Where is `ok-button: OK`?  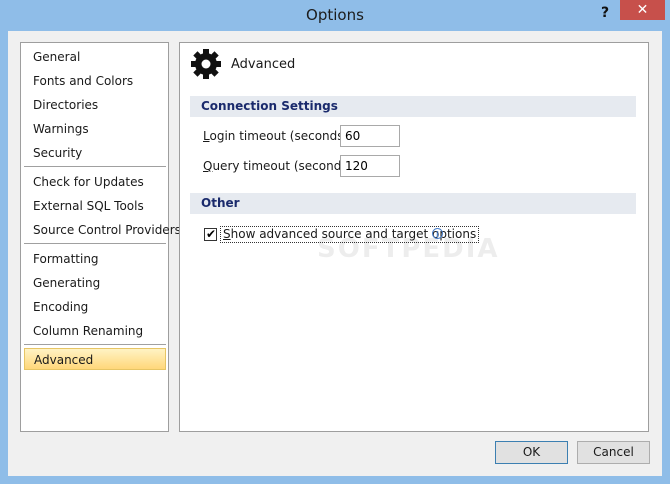 ok-button: OK is located at coordinates (531, 452).